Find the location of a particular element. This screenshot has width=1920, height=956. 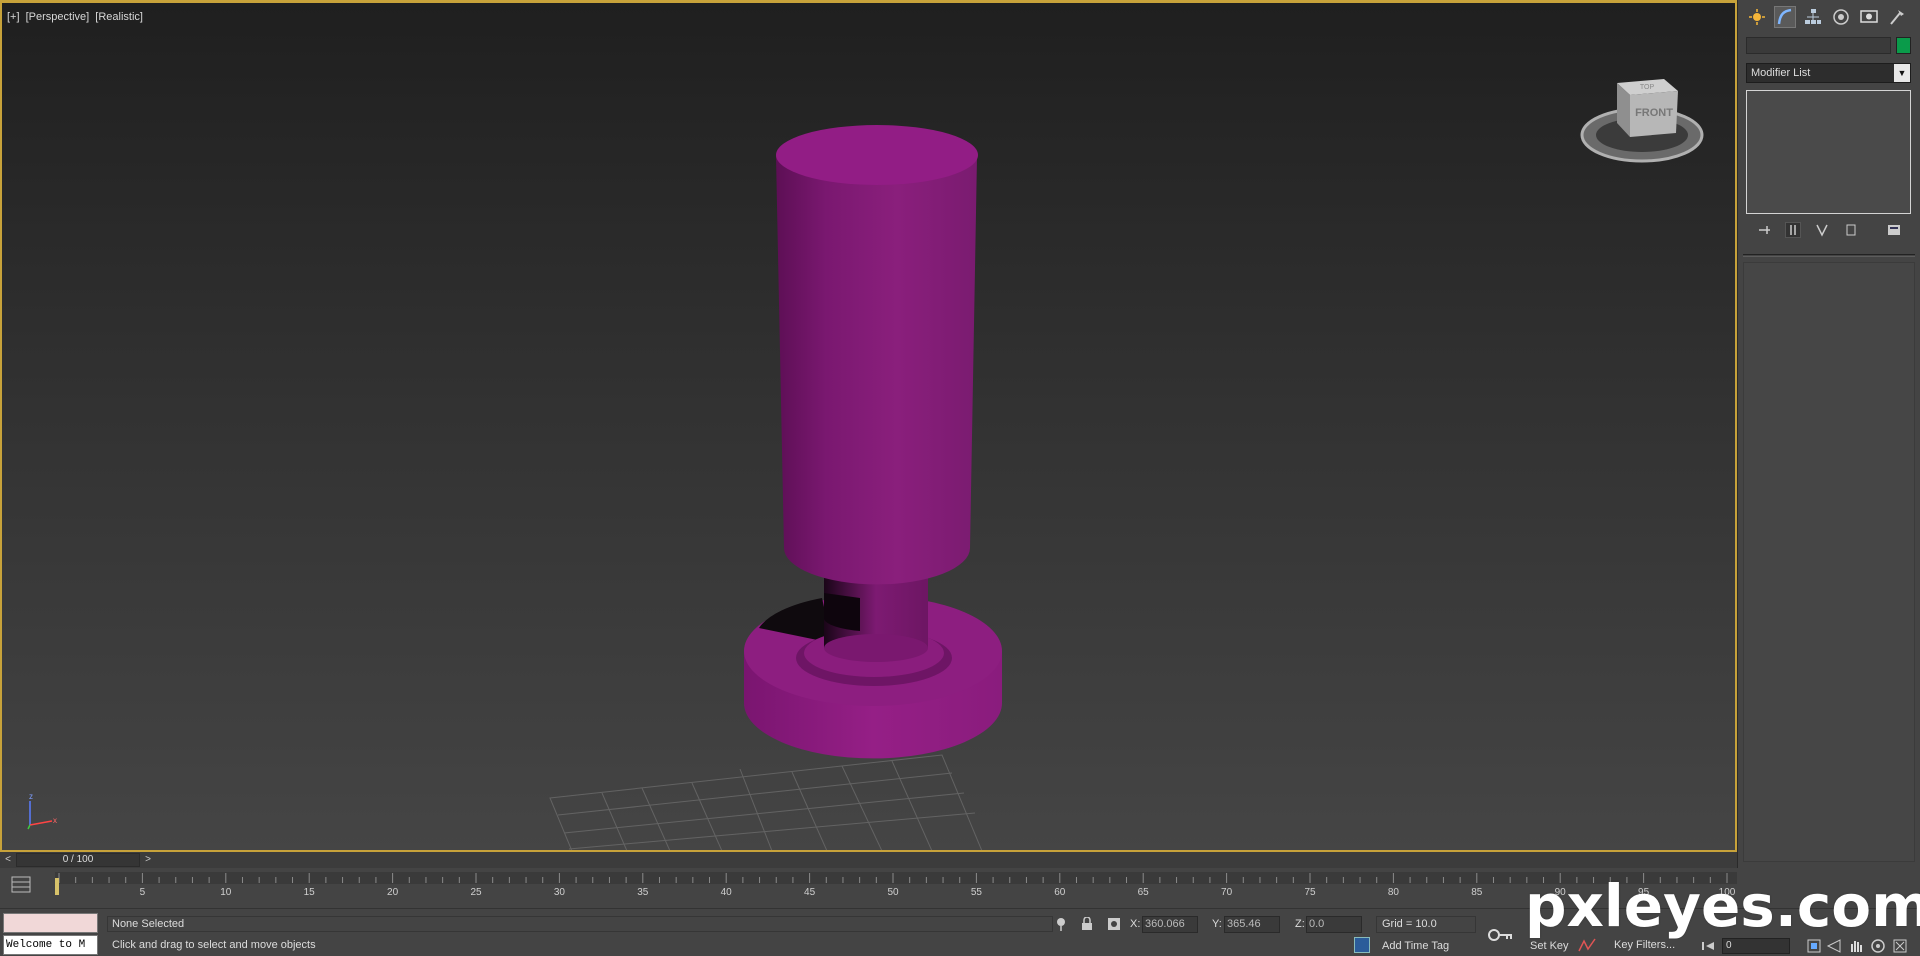

selection-info: None Selected is located at coordinates (580, 924).